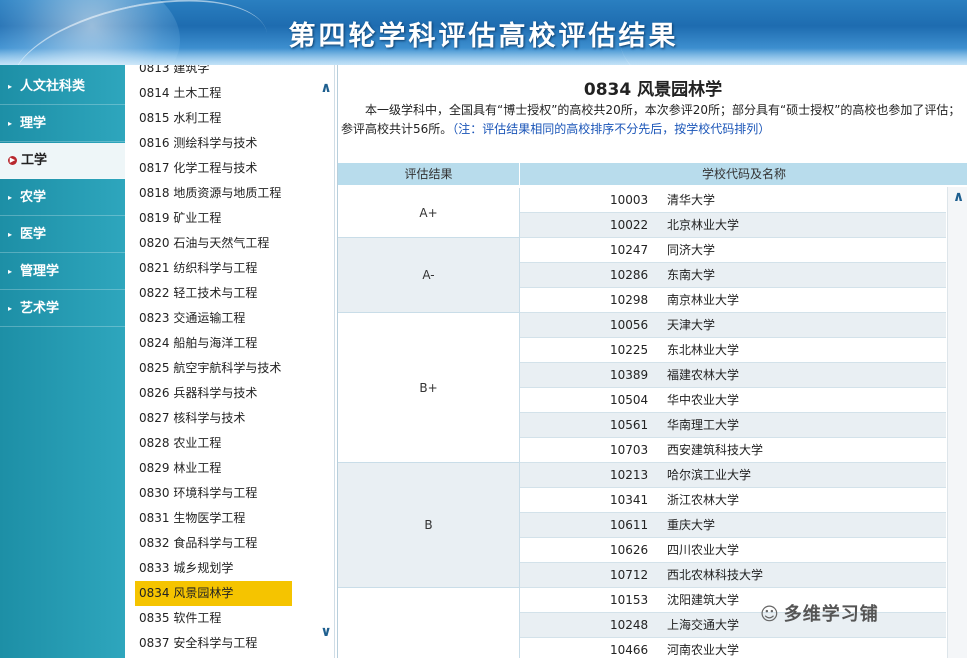  Describe the element at coordinates (703, 400) in the screenshot. I see `school-name: 华中农业大学` at that location.